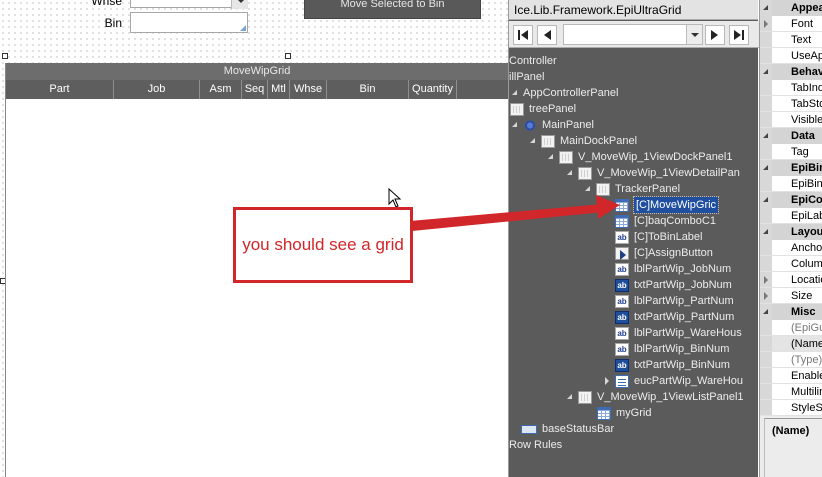 This screenshot has height=477, width=822. Describe the element at coordinates (791, 408) in the screenshot. I see `prop-stylesetname: StyleSe` at that location.